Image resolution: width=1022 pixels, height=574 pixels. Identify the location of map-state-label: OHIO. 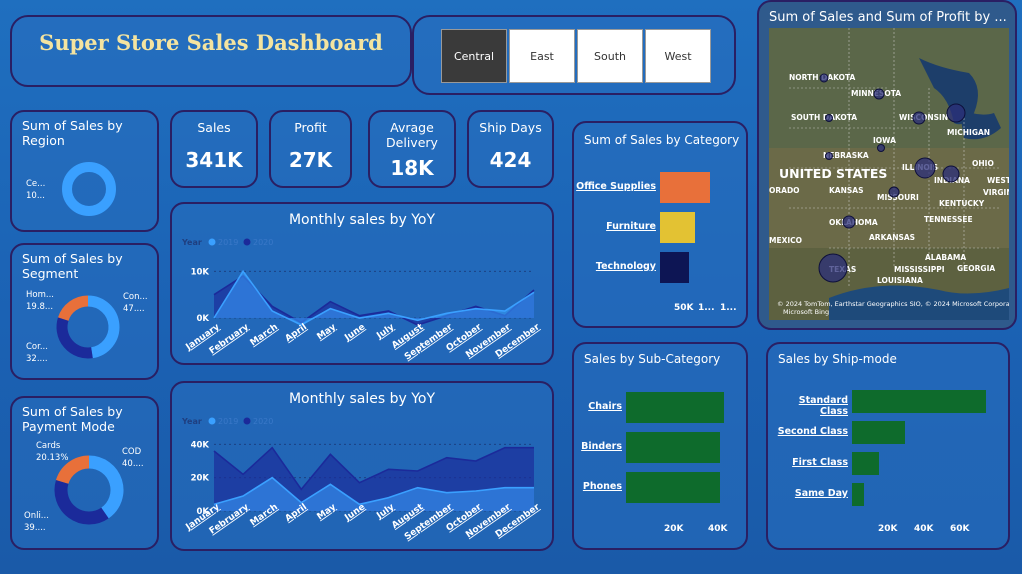
(983, 163).